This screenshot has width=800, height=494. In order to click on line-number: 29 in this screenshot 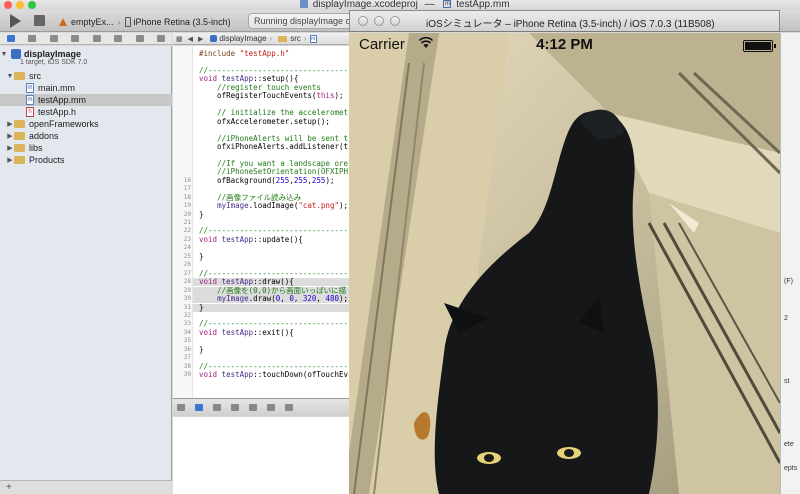, I will do `click(187, 290)`.